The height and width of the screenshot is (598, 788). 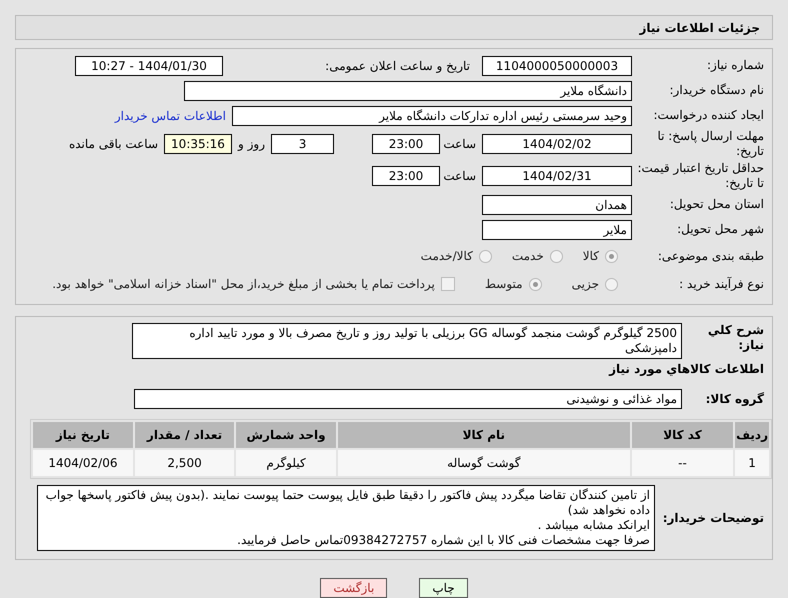 What do you see at coordinates (721, 284) in the screenshot?
I see `field-label: نوع فرآیند خرید :` at bounding box center [721, 284].